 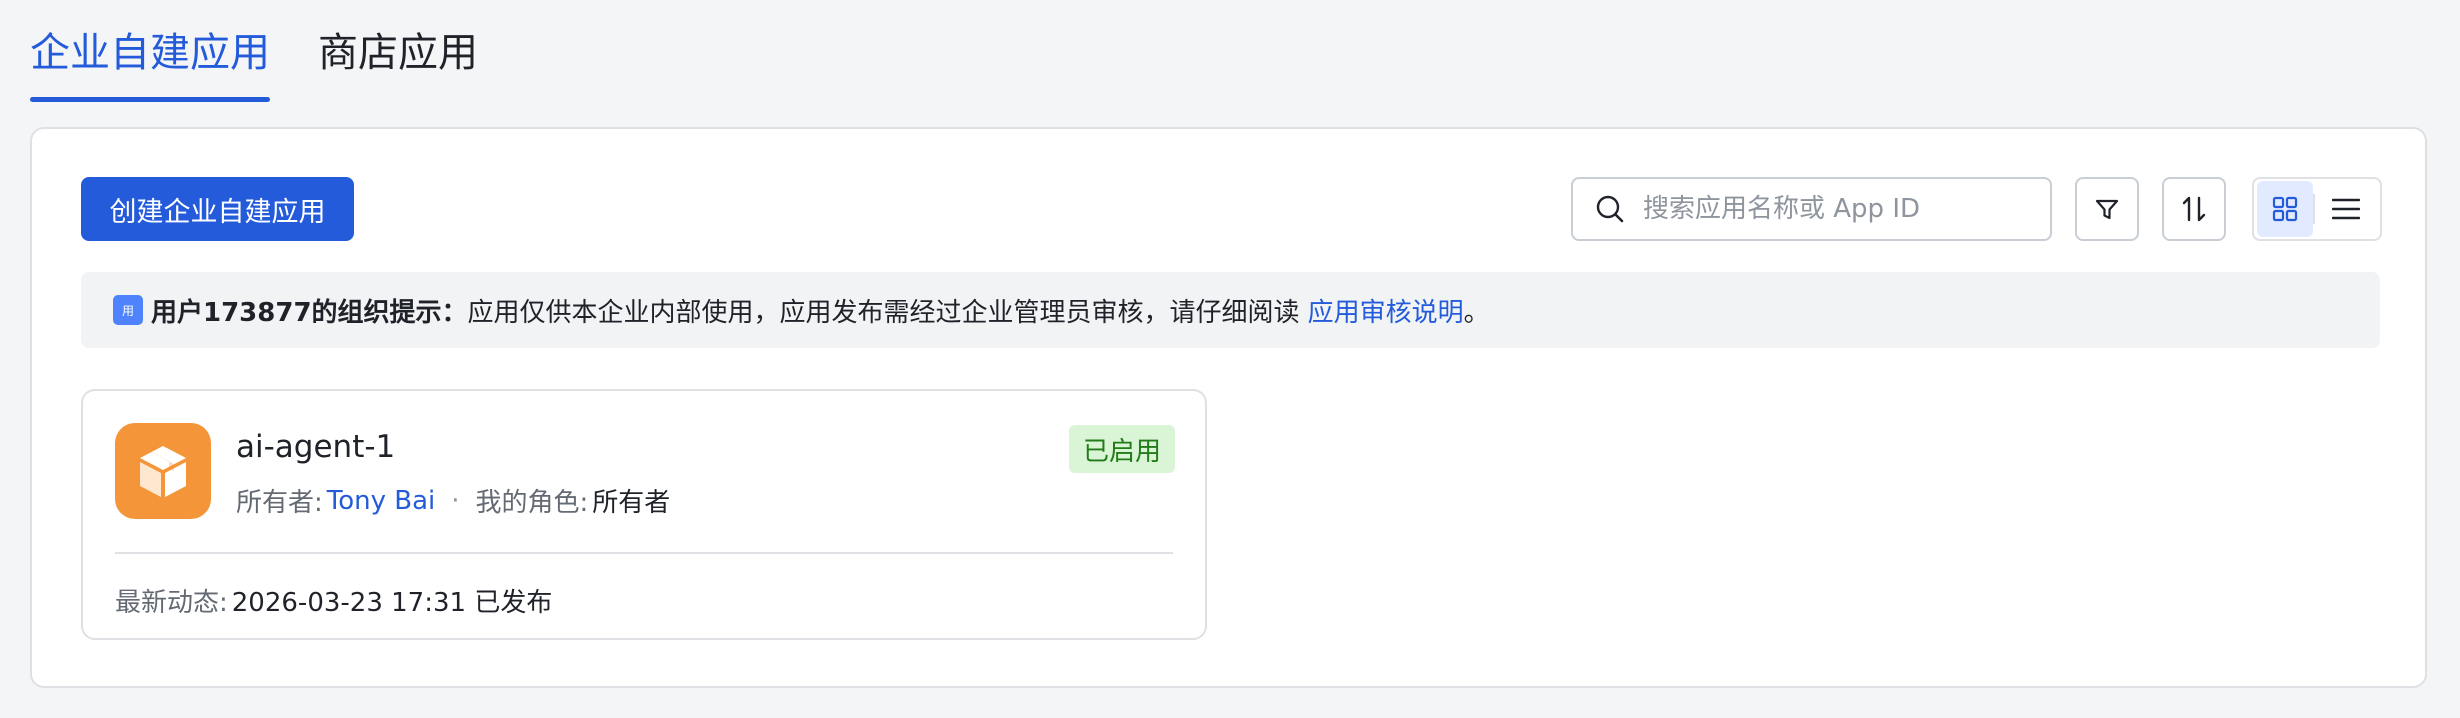 I want to click on filter-button, so click(x=2107, y=209).